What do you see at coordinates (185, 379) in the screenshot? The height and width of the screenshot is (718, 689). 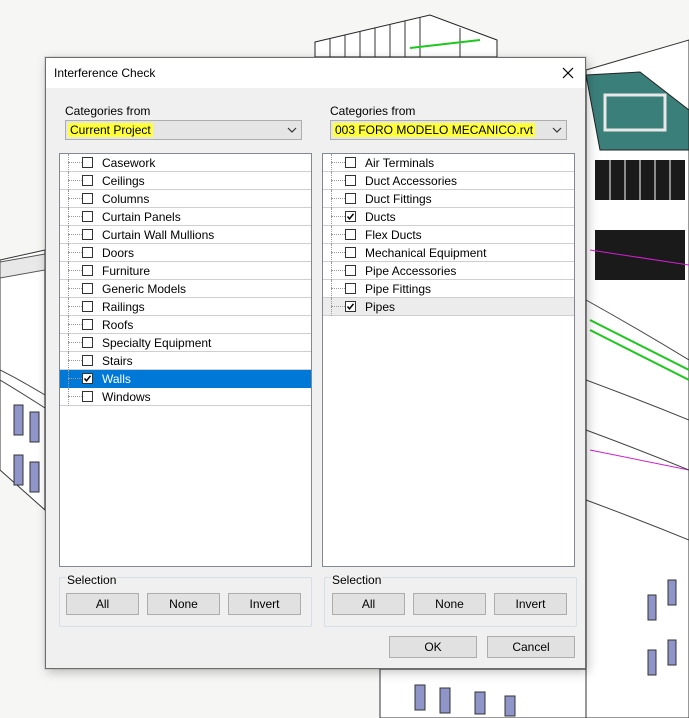 I see `list-item: Walls` at bounding box center [185, 379].